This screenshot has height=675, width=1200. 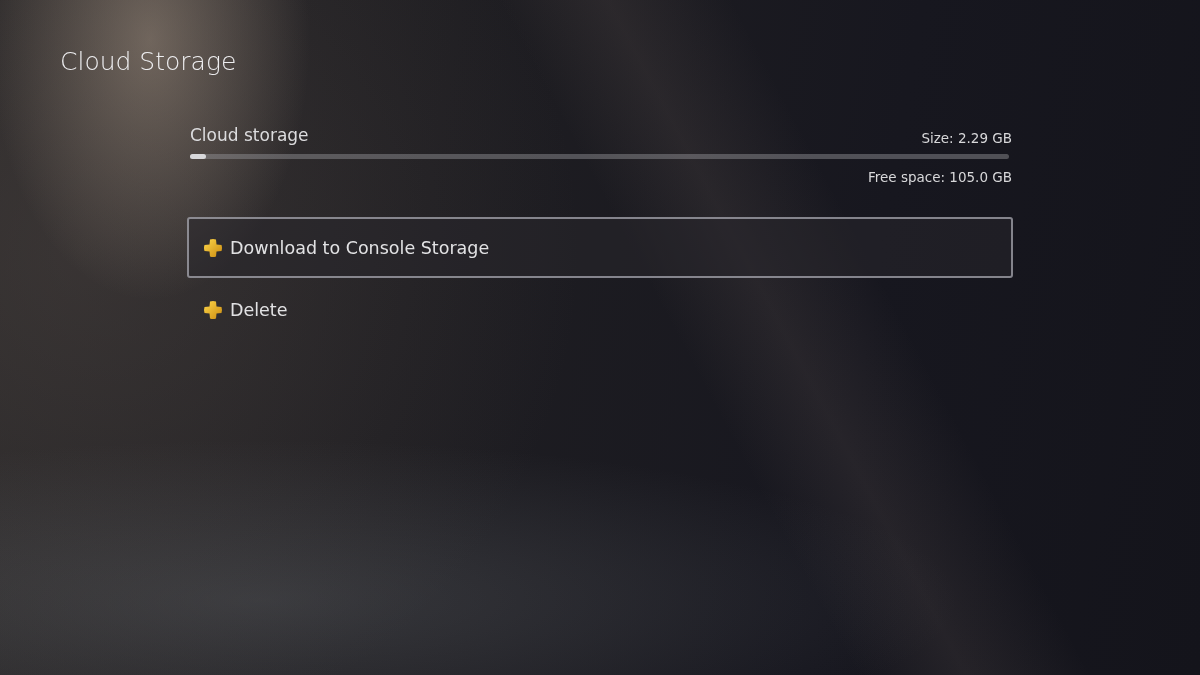 I want to click on free-space-label: Free space: 105.0 GB, so click(x=939, y=177).